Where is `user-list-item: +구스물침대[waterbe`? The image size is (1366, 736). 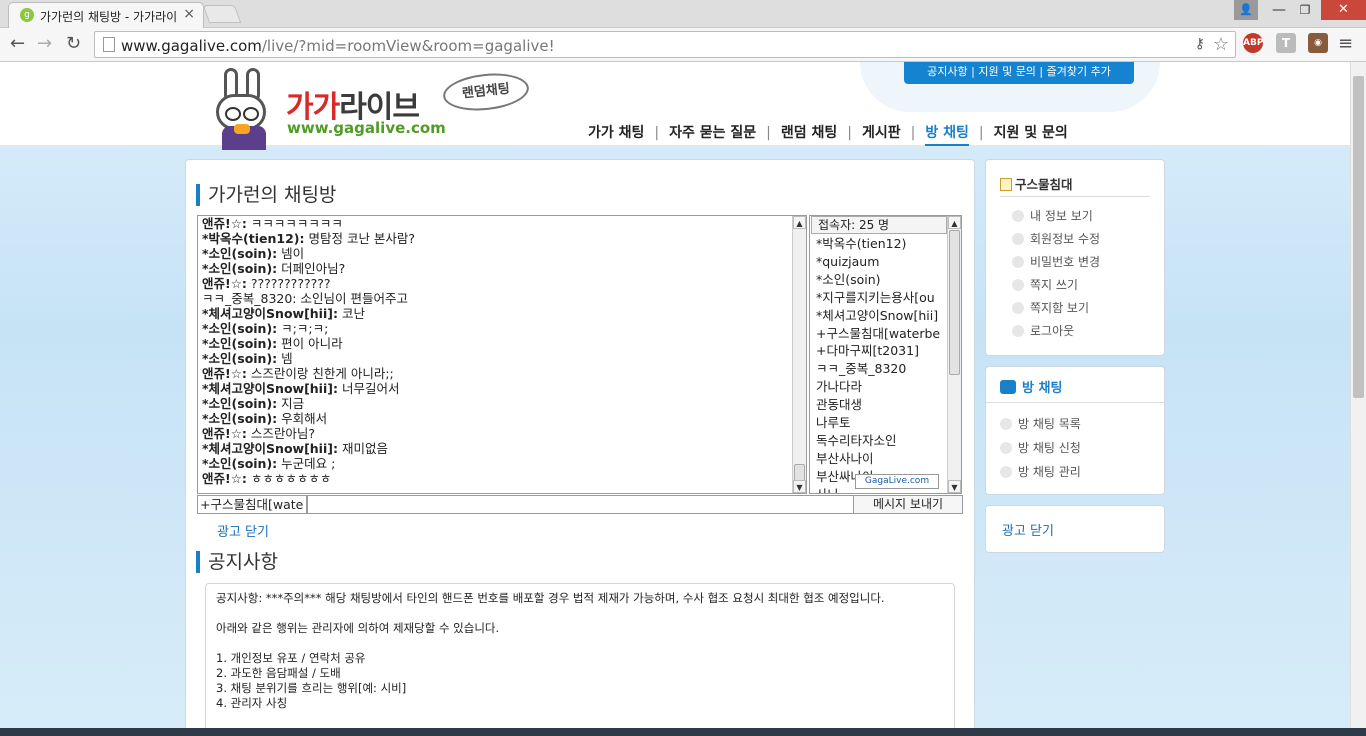 user-list-item: +구스물침대[waterbe is located at coordinates (881, 334).